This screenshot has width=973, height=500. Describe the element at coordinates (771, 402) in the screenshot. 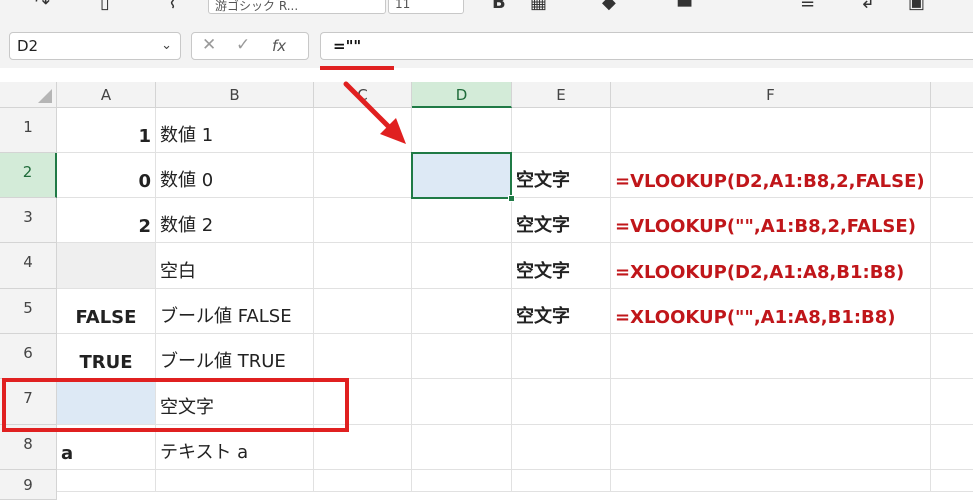

I see `cell-f7` at that location.